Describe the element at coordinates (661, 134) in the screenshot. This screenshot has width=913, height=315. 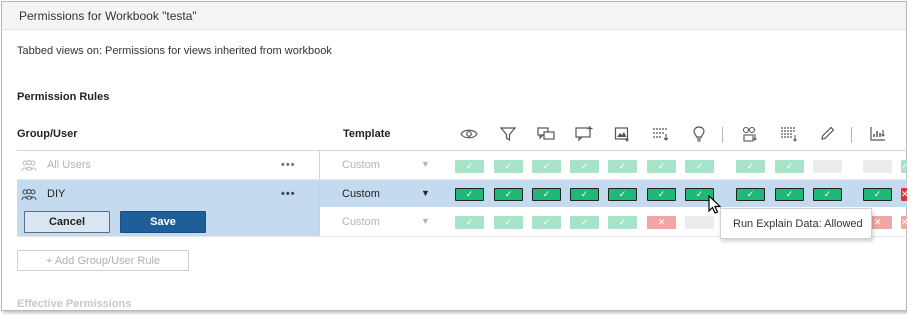
I see `export-data-icon` at that location.